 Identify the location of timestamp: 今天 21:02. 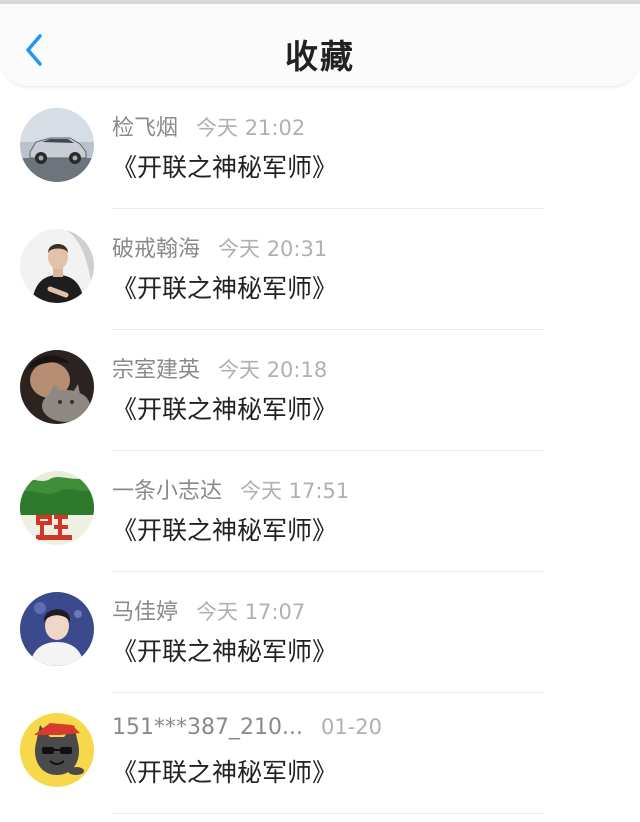
(251, 128).